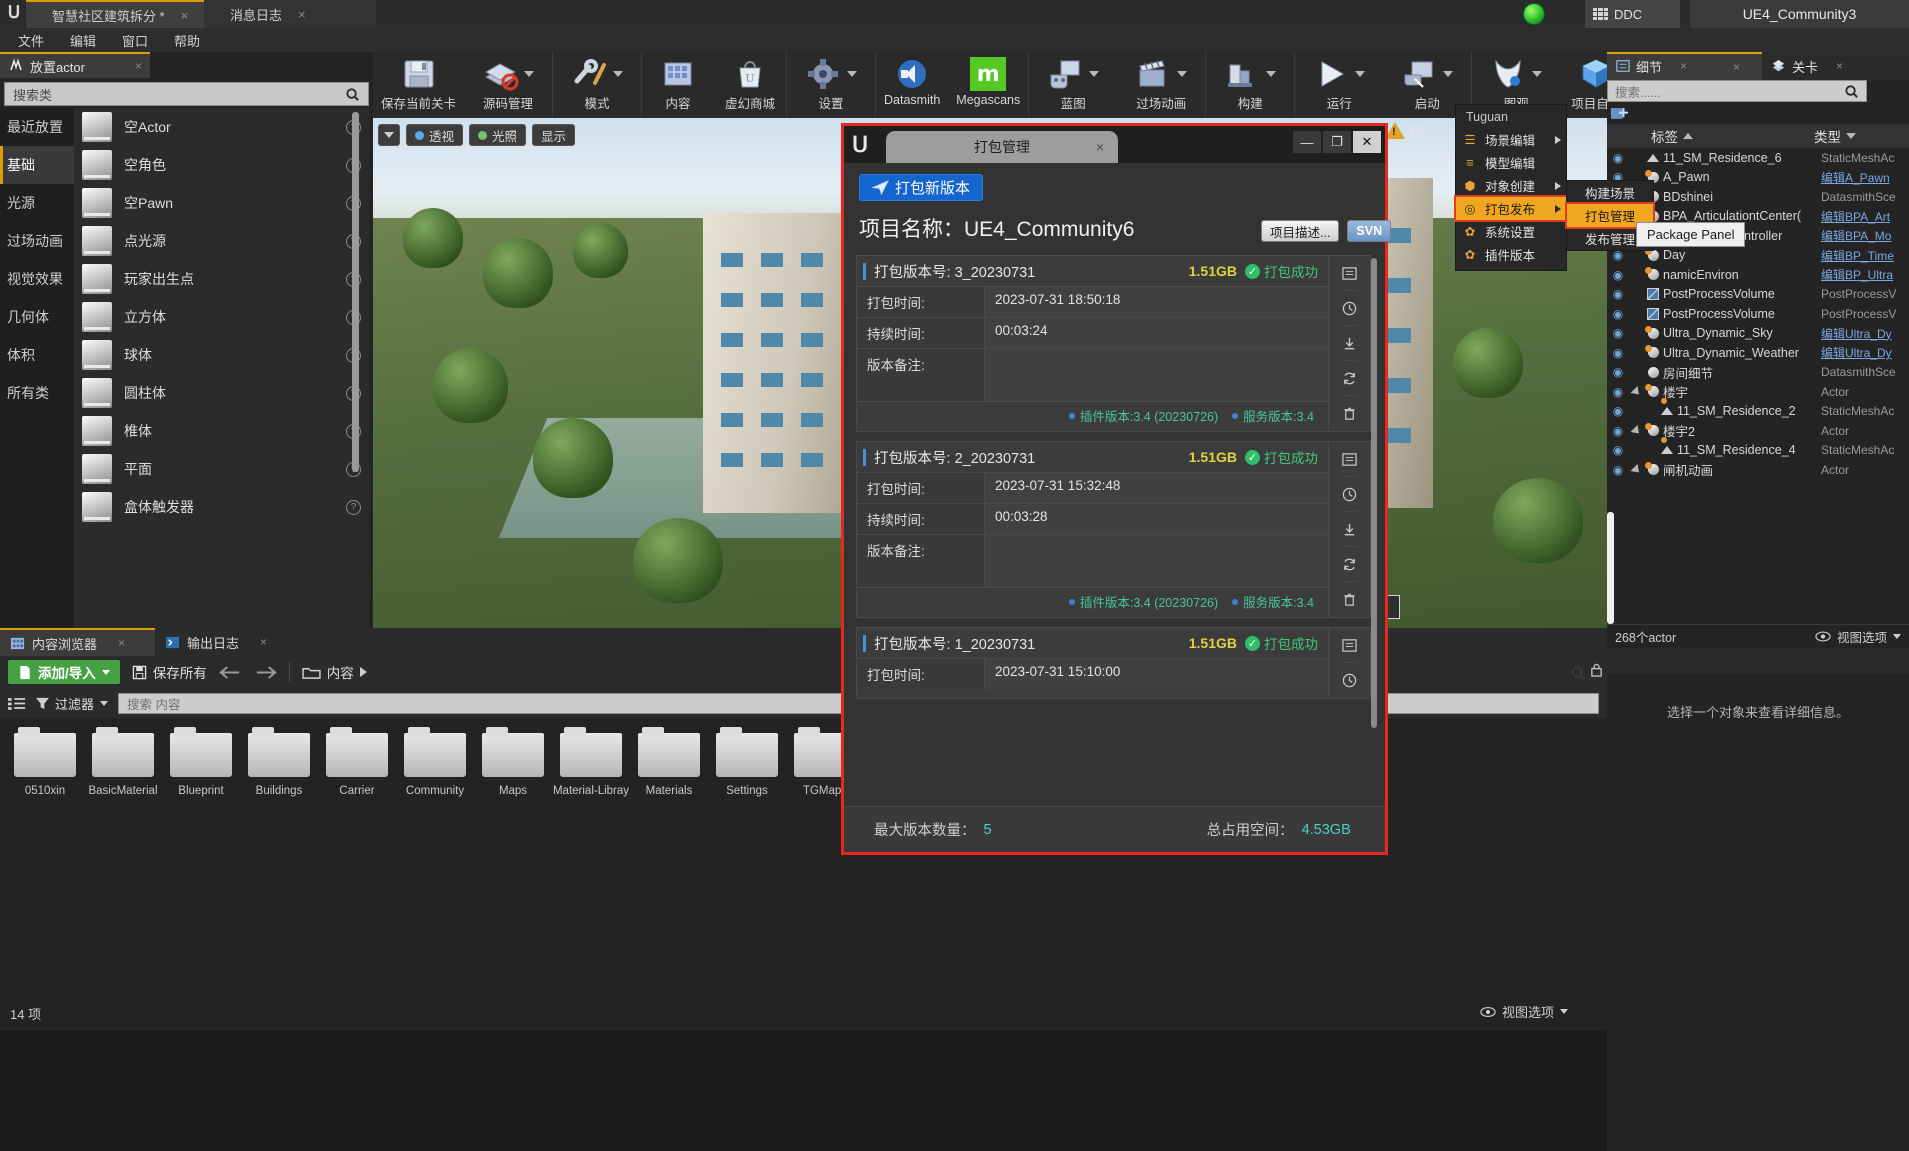  I want to click on outliner-type: 编辑BPA_Mo, so click(1865, 235).